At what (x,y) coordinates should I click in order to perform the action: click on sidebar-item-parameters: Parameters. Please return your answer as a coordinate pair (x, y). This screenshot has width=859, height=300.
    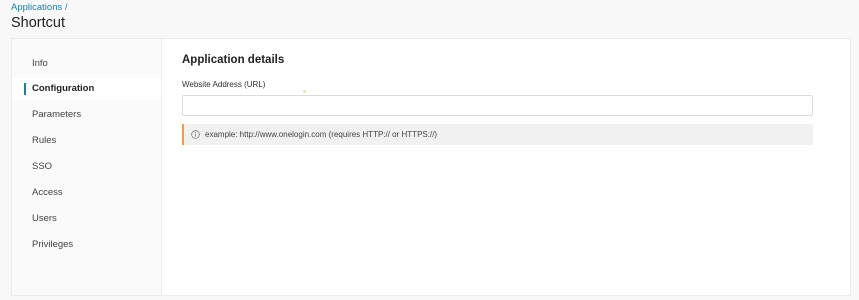
    Looking at the image, I should click on (86, 115).